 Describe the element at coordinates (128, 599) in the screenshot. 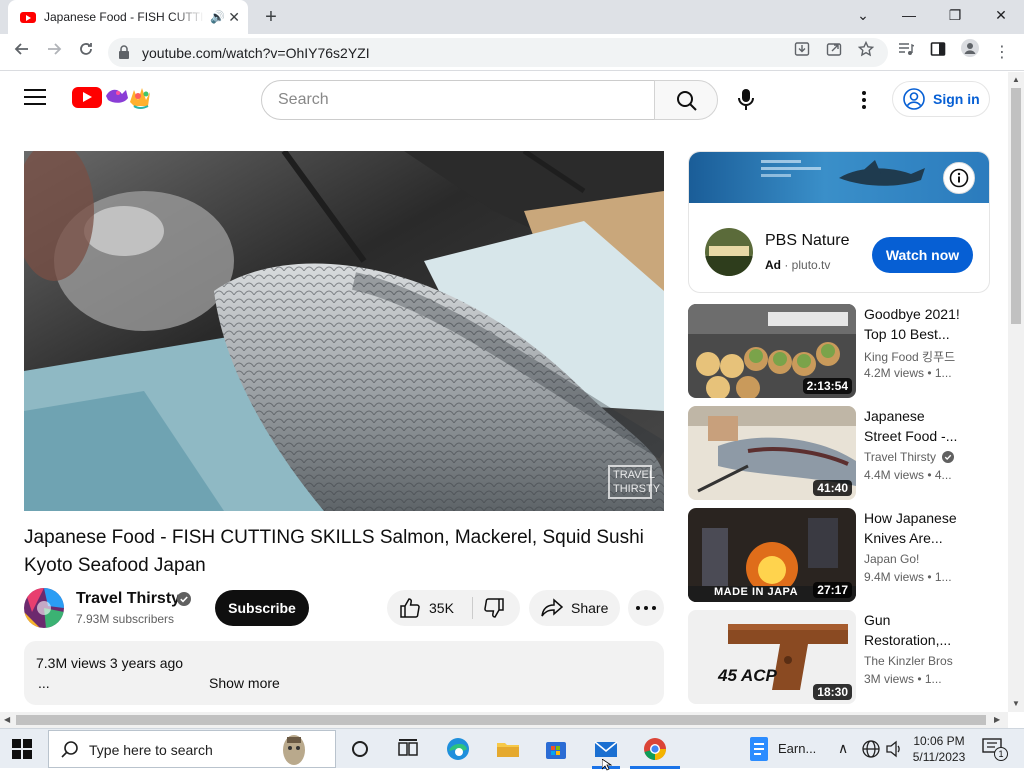

I see `channel-name: Travel Thirsty` at that location.